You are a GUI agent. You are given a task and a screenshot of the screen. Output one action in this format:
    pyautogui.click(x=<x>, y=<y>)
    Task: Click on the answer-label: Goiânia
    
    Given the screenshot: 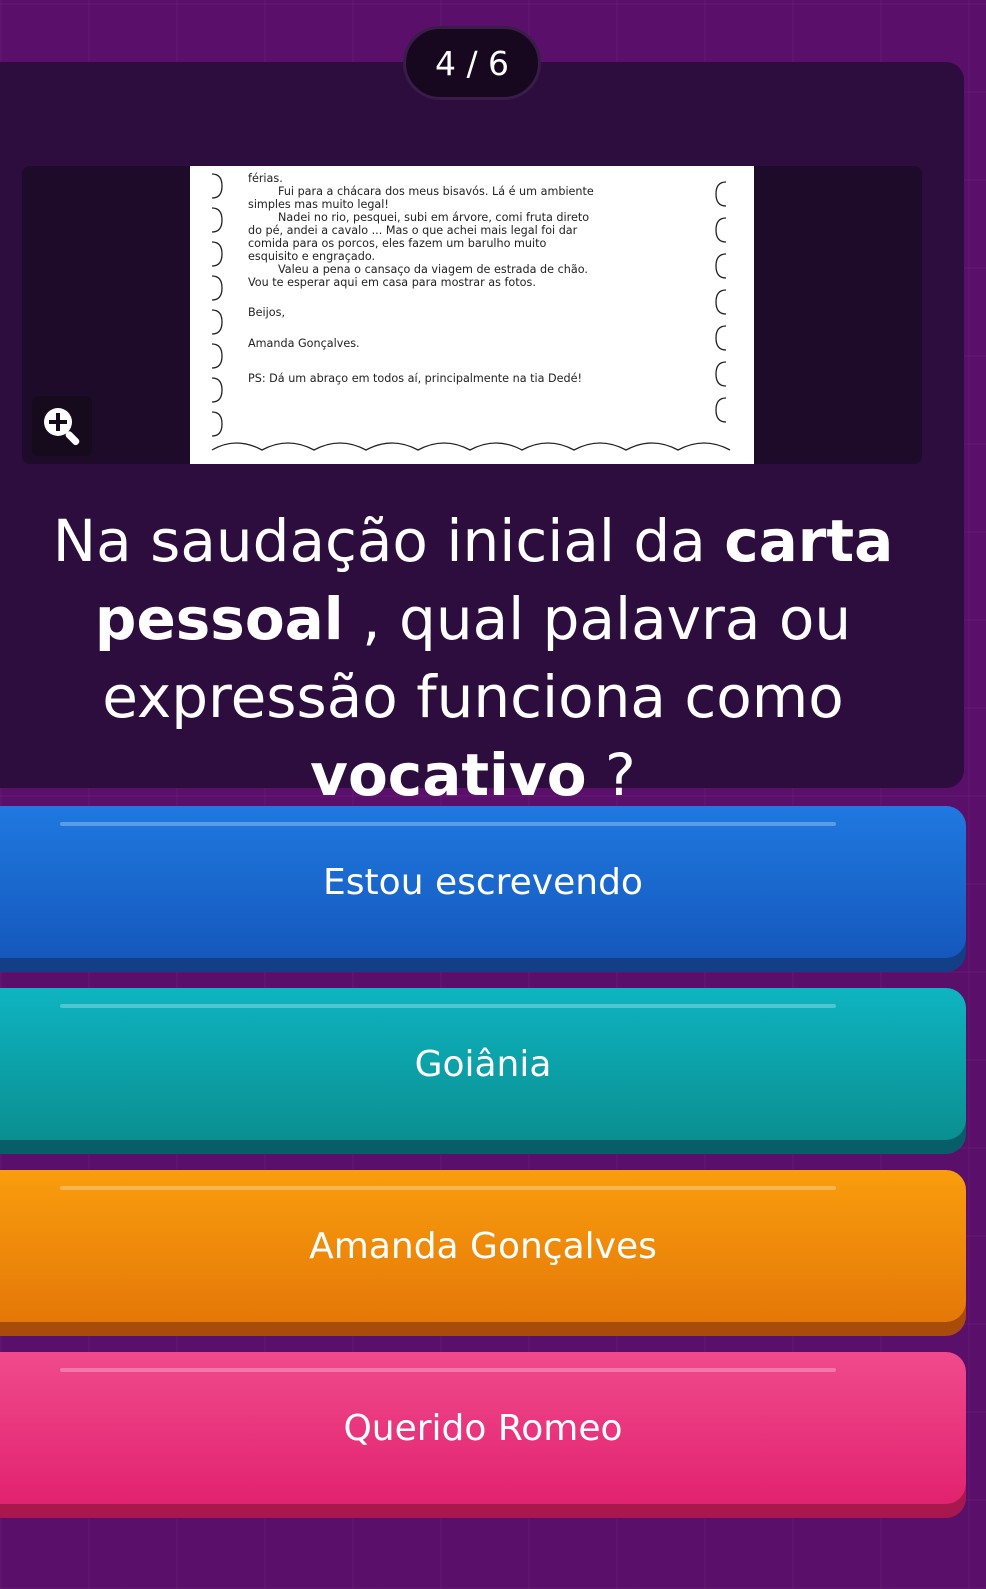 What is the action you would take?
    pyautogui.click(x=483, y=1064)
    